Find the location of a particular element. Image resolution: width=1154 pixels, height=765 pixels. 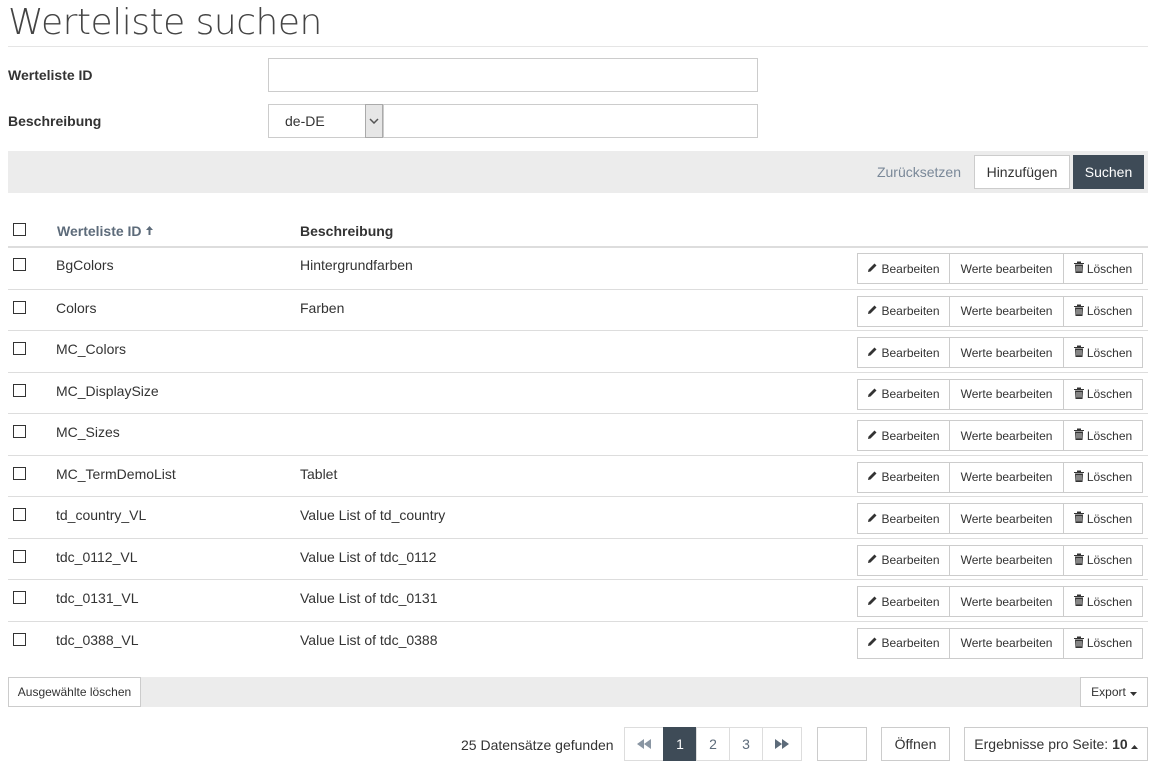

row-description: Value List of tdc_0388 is located at coordinates (369, 639).